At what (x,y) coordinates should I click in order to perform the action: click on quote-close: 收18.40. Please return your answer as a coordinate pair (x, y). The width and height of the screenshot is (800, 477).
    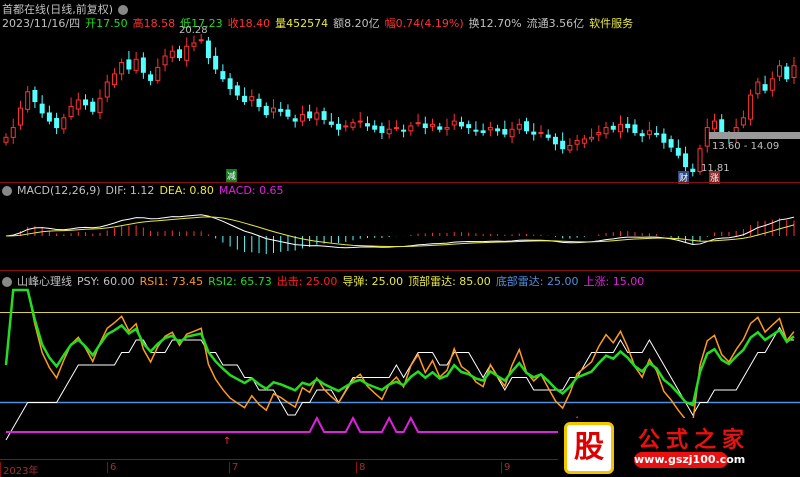
    Looking at the image, I should click on (249, 23).